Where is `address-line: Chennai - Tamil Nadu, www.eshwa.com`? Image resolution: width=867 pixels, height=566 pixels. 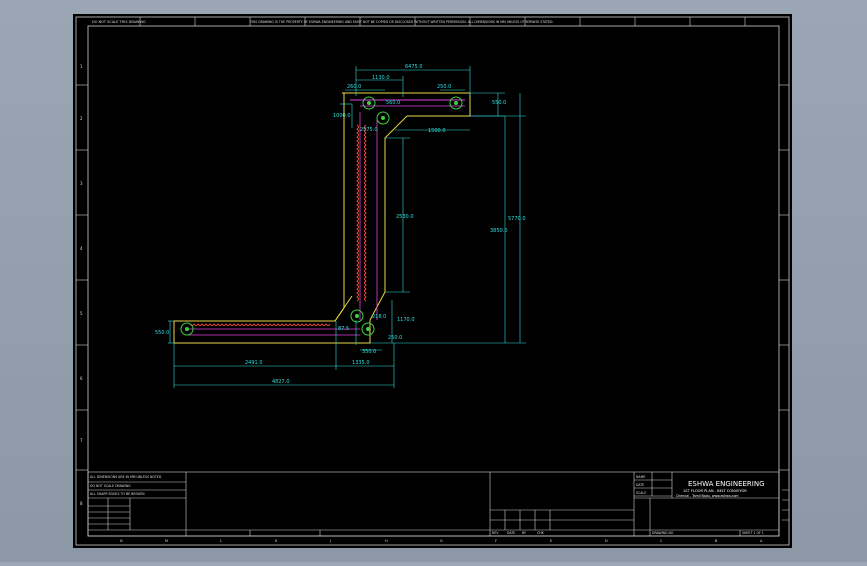 address-line: Chennai - Tamil Nadu, www.eshwa.com is located at coordinates (707, 496).